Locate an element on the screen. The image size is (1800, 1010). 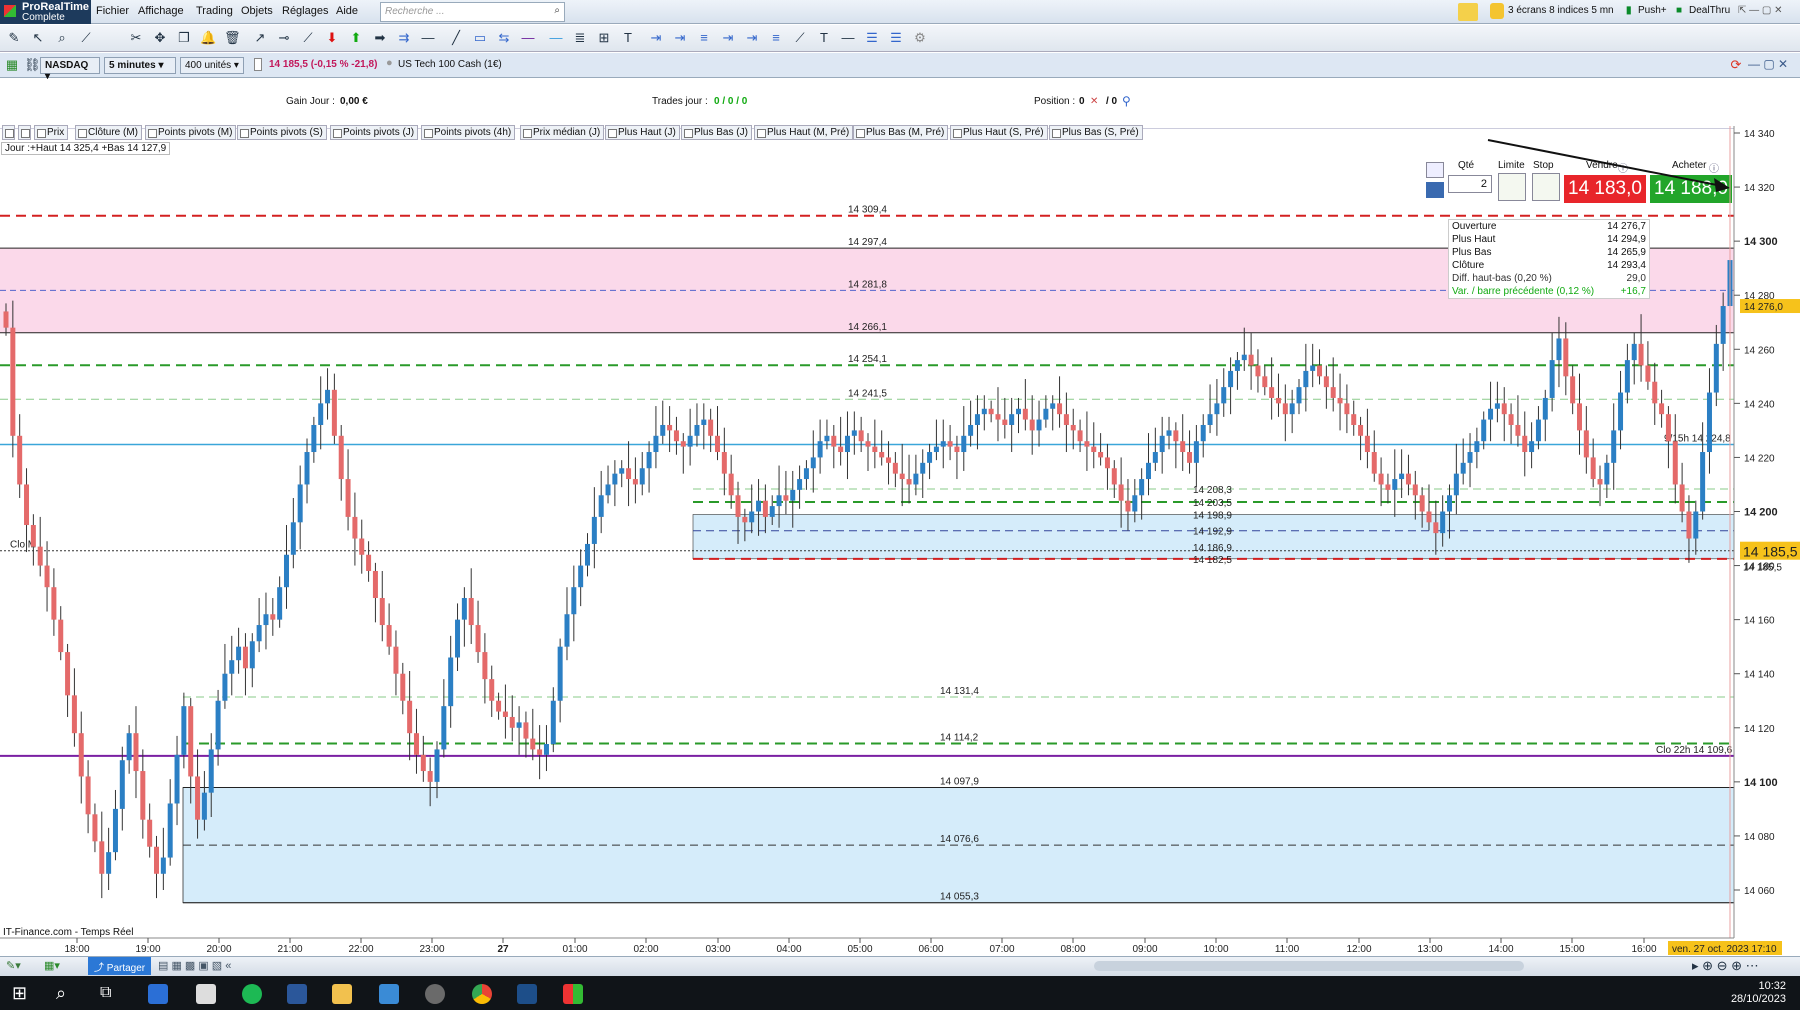
indicator-prix-median: Prix médian (J) is located at coordinates (562, 132).